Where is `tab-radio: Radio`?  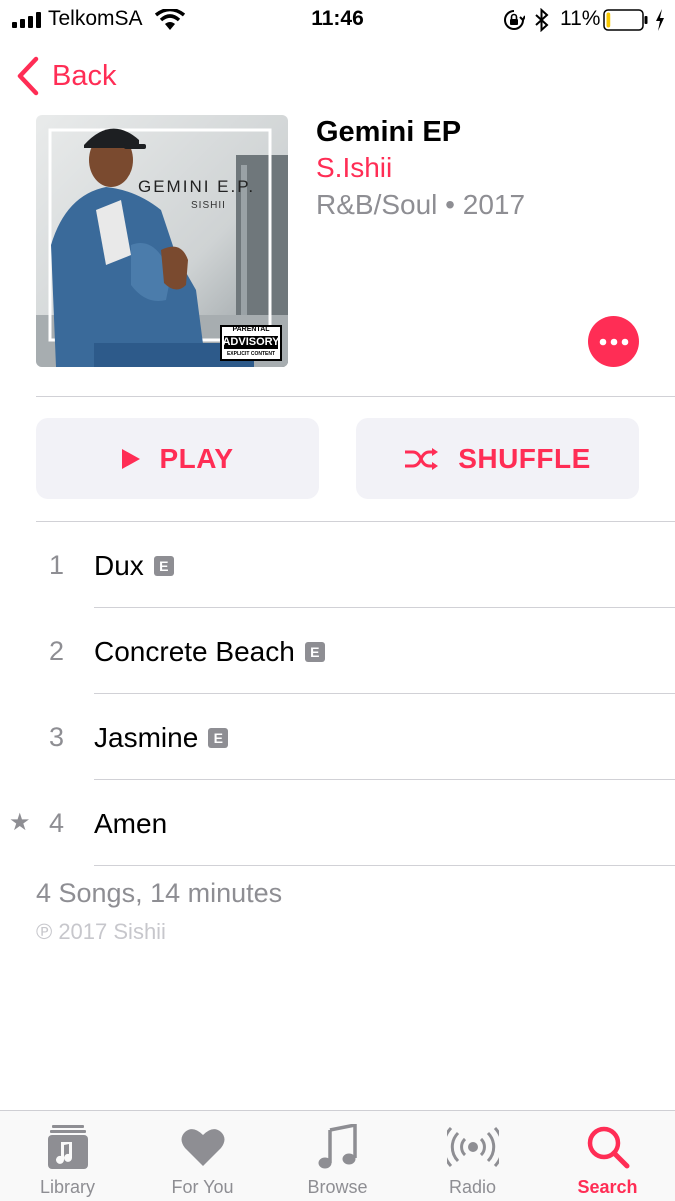
tab-radio: Radio is located at coordinates (472, 1156).